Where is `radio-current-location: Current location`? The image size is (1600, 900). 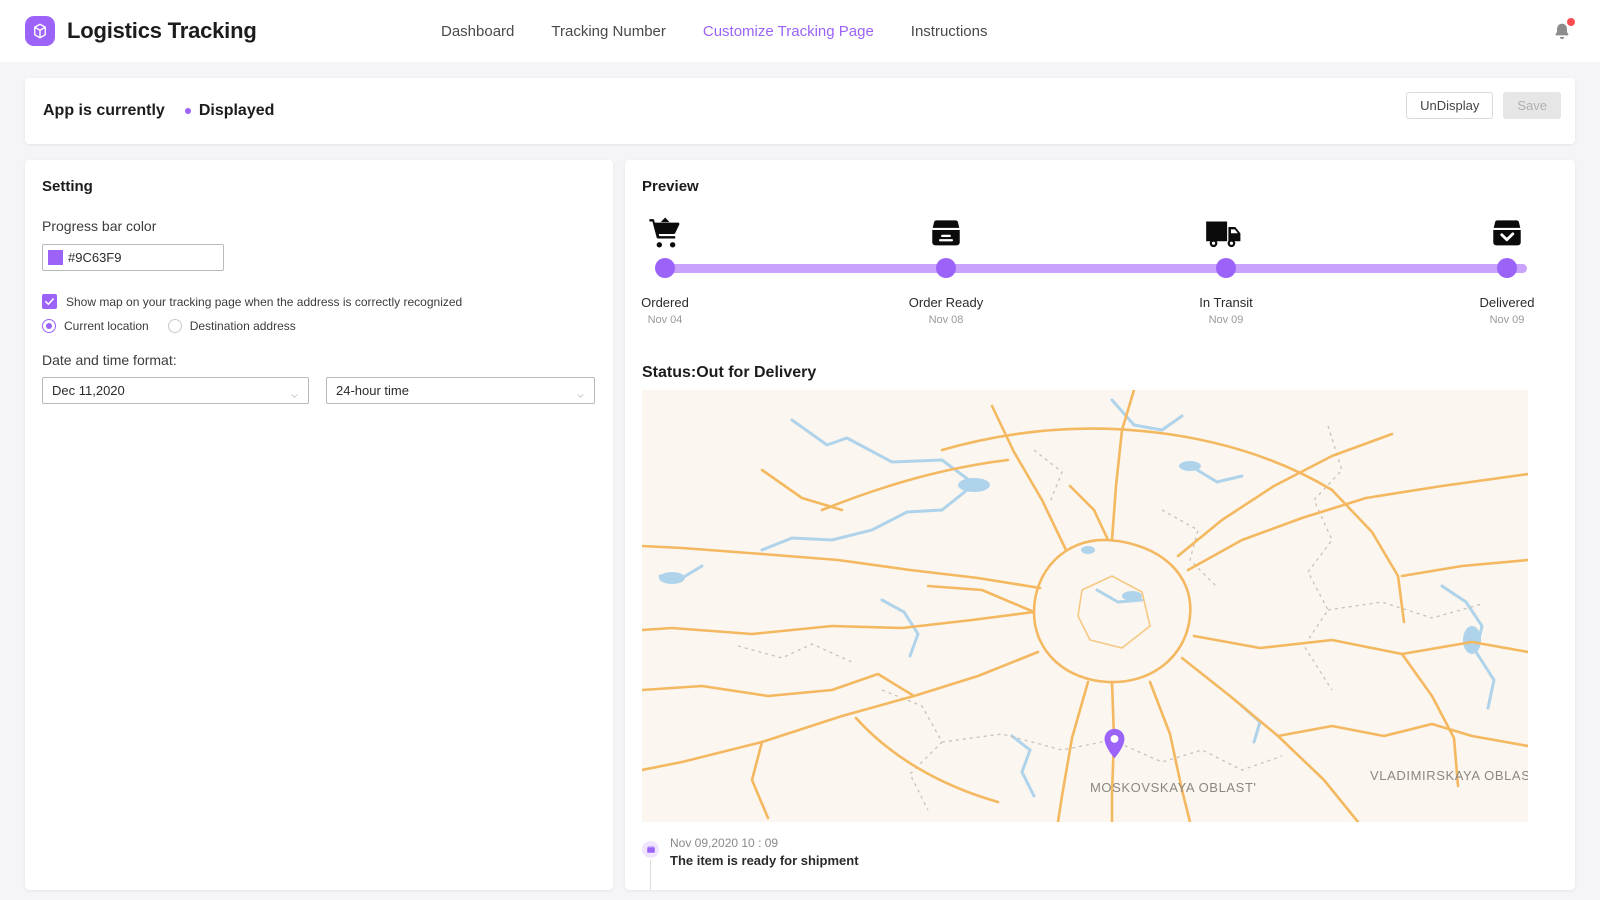
radio-current-location: Current location is located at coordinates (95, 326).